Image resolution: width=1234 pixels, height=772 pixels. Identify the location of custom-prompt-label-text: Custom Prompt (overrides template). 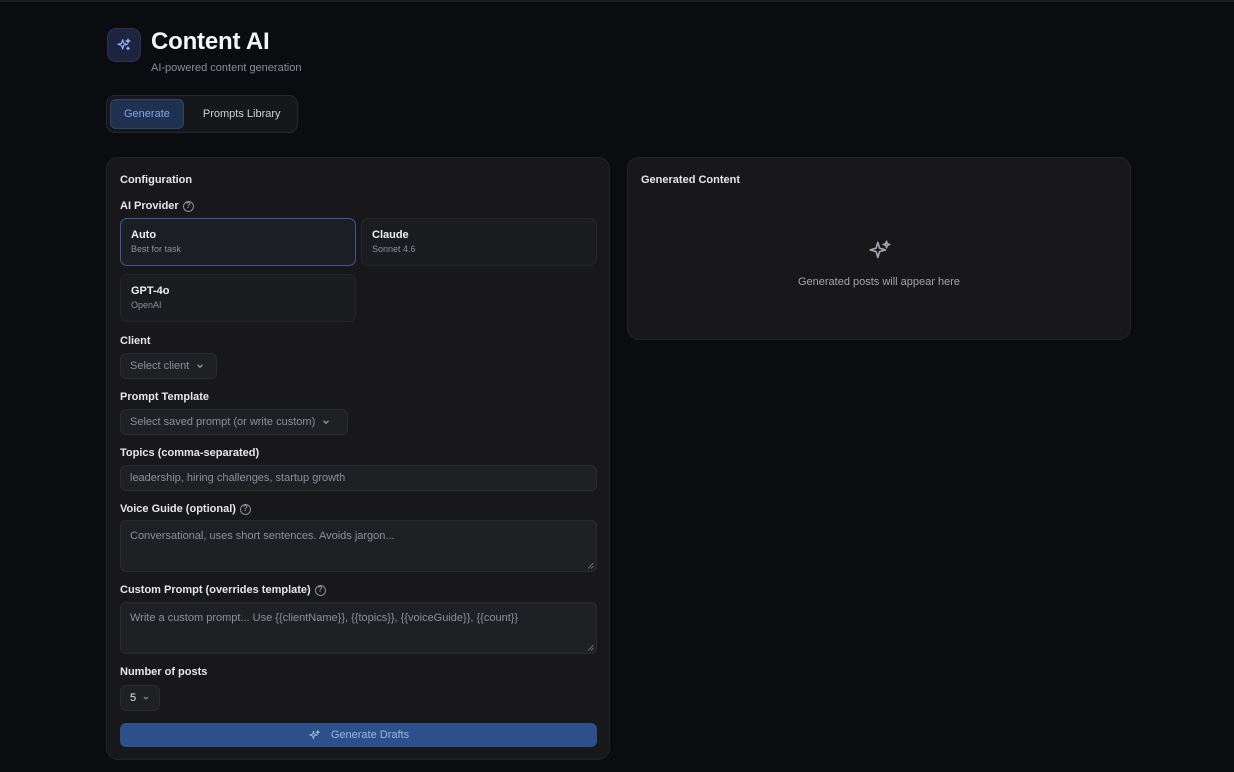
(215, 590).